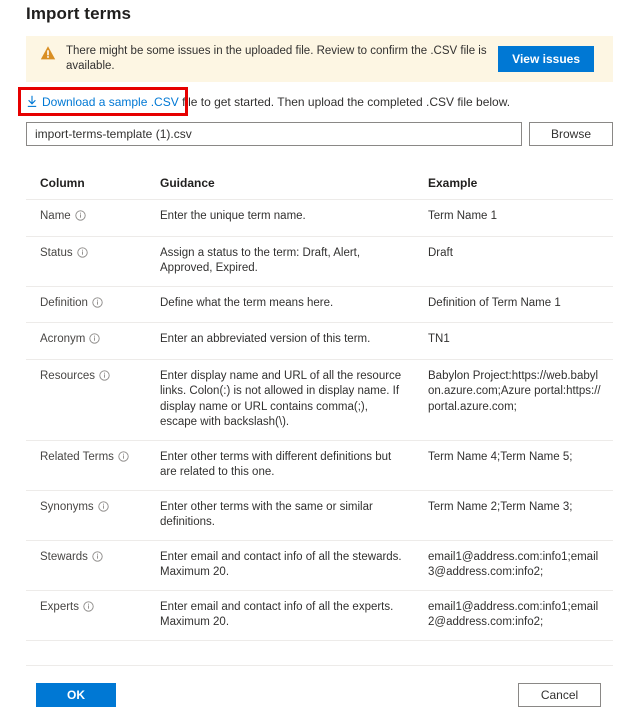  What do you see at coordinates (76, 695) in the screenshot?
I see `ok-button: OK` at bounding box center [76, 695].